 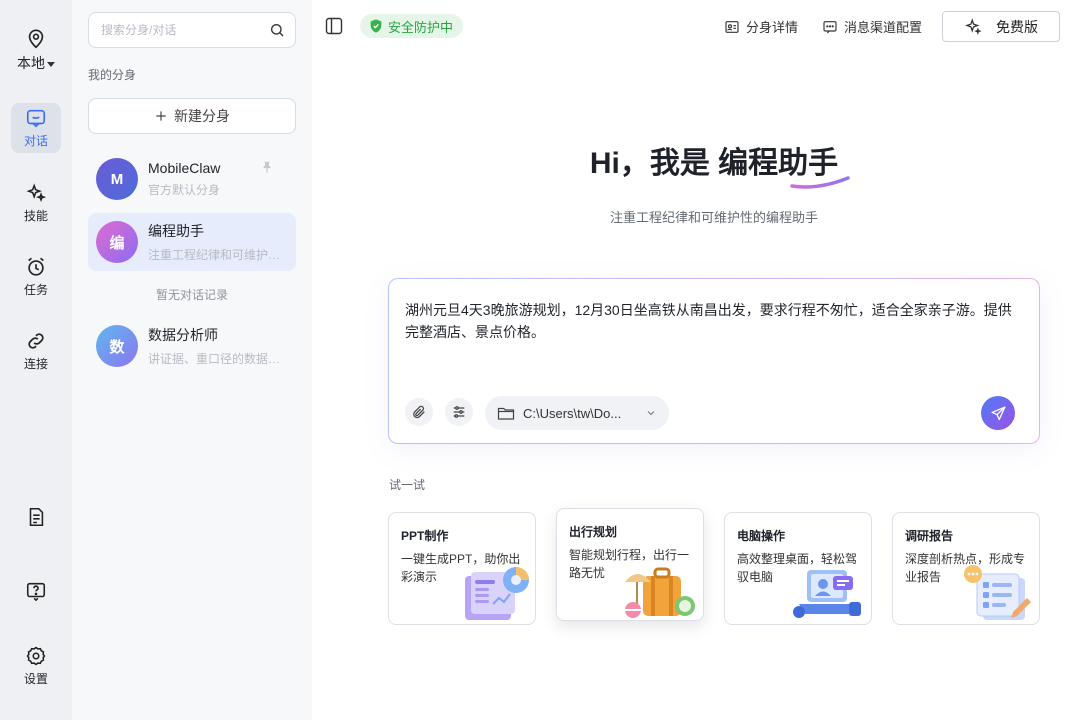 What do you see at coordinates (36, 39) in the screenshot?
I see `location-pin-icon` at bounding box center [36, 39].